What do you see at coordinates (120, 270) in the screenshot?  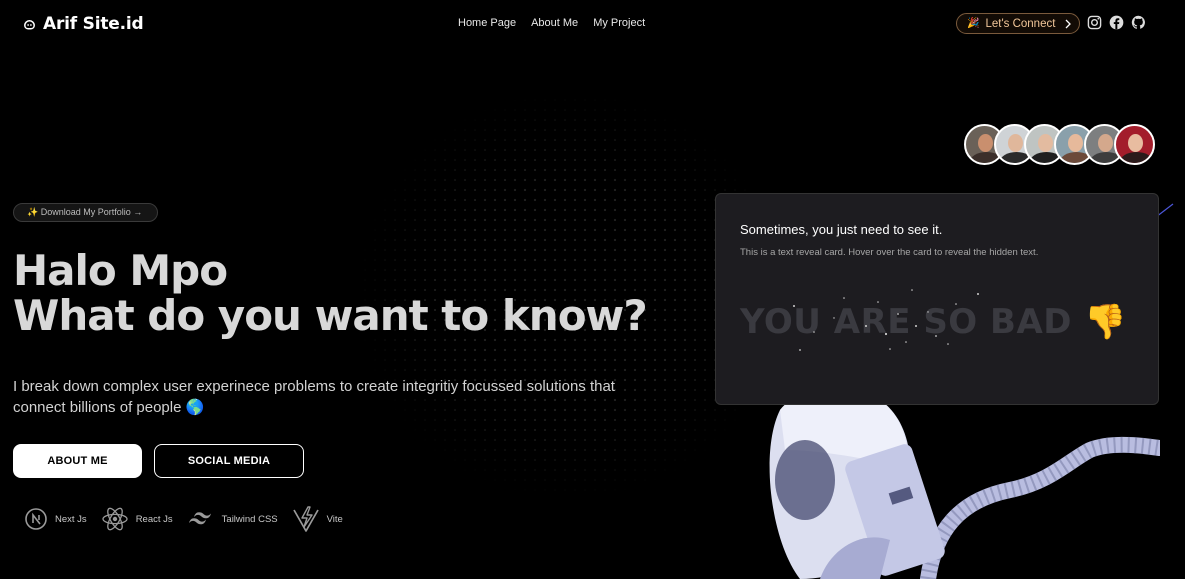 I see `headline-line-1: Halo Mpo` at bounding box center [120, 270].